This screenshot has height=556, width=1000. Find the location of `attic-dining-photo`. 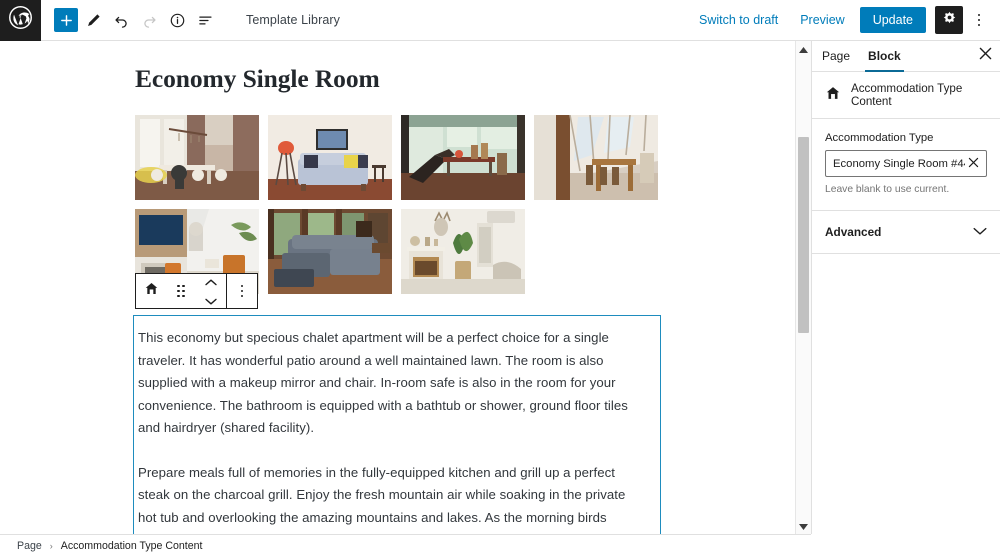

attic-dining-photo is located at coordinates (596, 157).